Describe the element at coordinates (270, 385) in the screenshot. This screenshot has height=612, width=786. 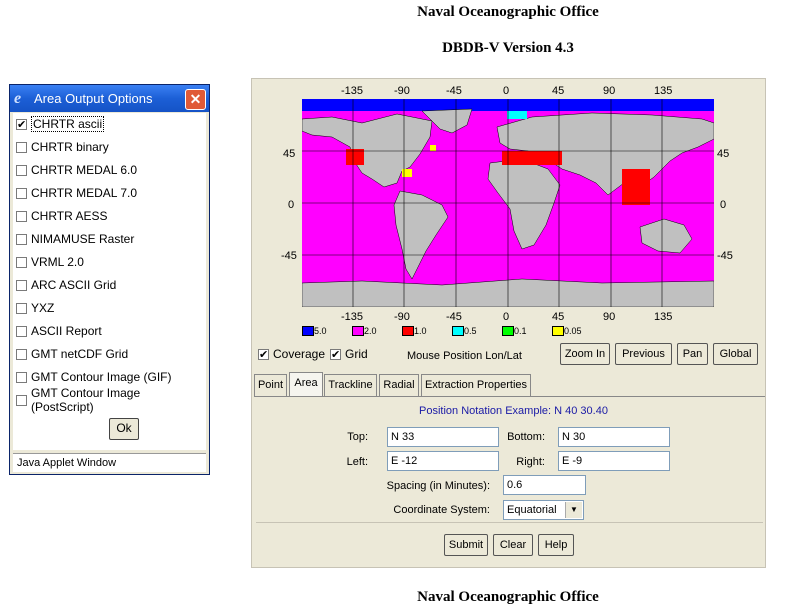
I see `tab-point: Point` at that location.